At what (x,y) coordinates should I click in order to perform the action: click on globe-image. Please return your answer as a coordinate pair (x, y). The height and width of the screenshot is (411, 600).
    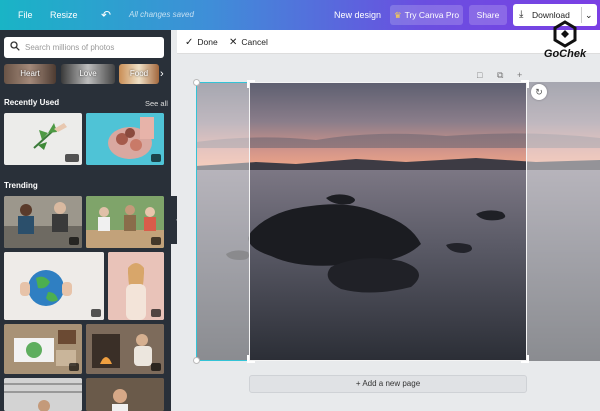
    Looking at the image, I should click on (54, 286).